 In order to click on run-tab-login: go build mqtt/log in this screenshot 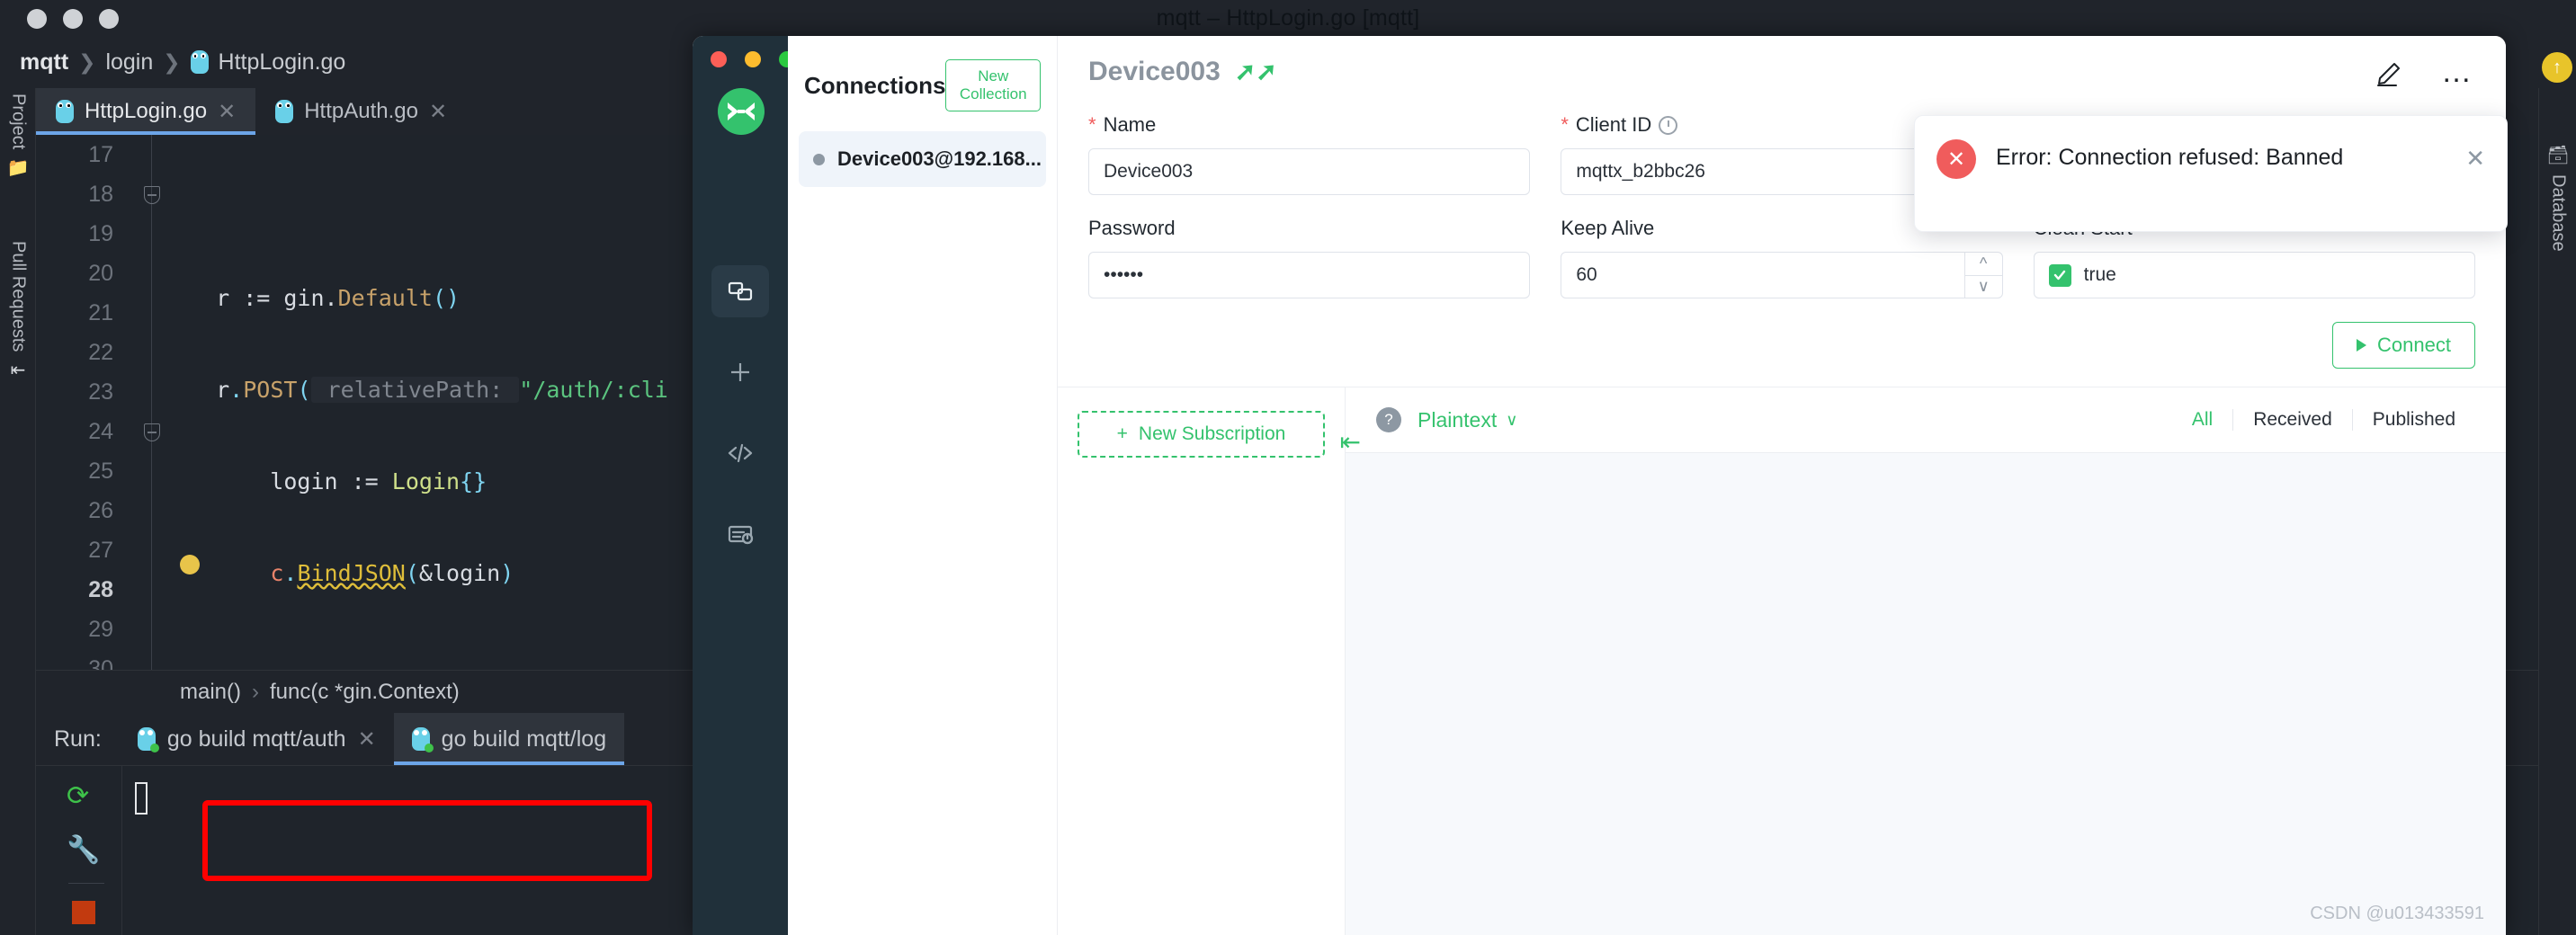, I will do `click(509, 739)`.